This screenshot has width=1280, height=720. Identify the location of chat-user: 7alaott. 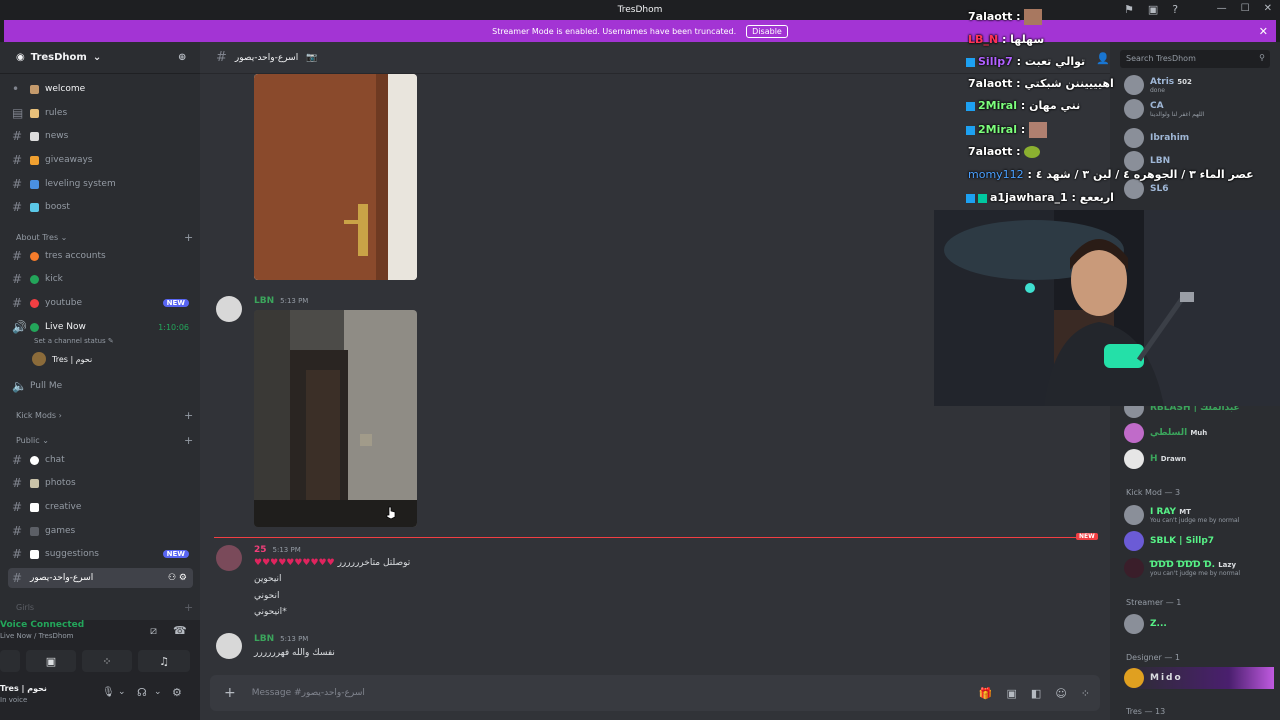
(990, 83).